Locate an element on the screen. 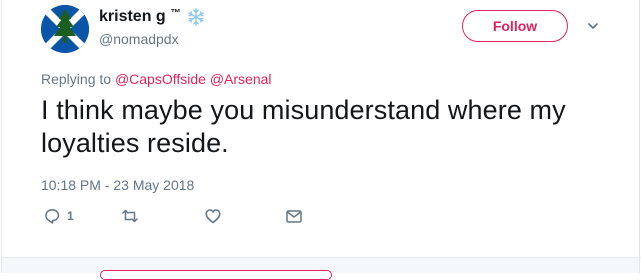 The width and height of the screenshot is (641, 280). flag-icon is located at coordinates (65, 29).